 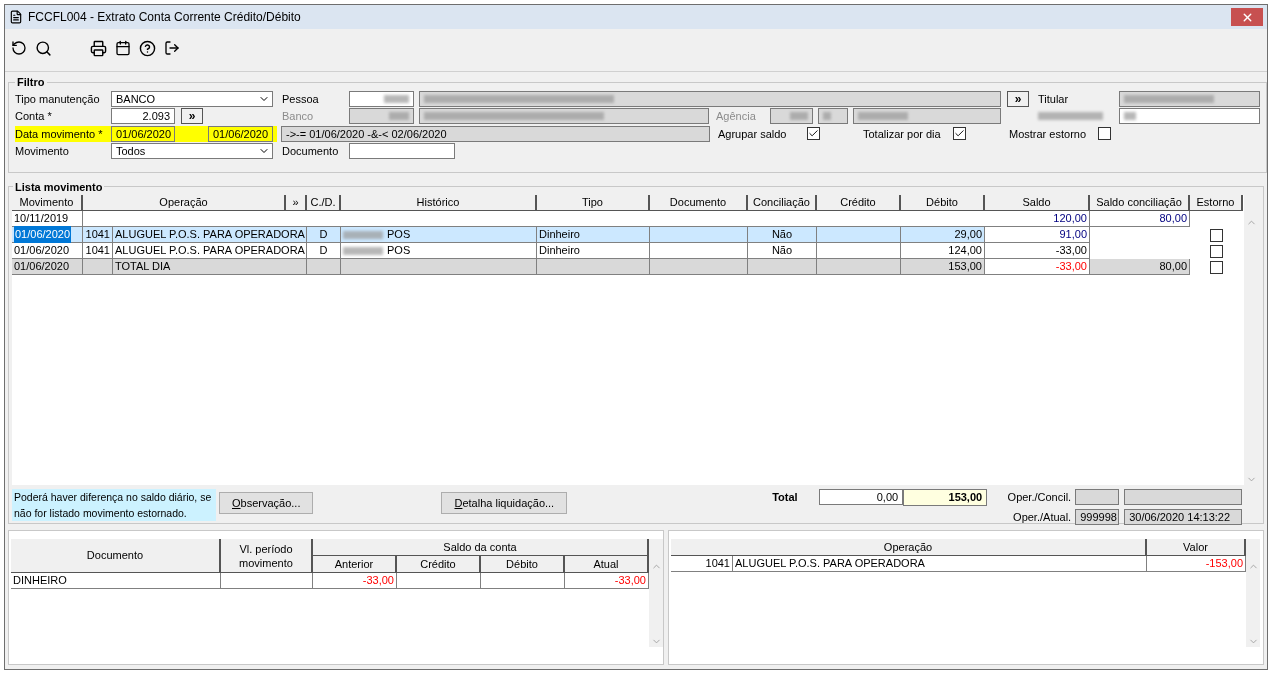 I want to click on column-header: Histórico, so click(x=439, y=203).